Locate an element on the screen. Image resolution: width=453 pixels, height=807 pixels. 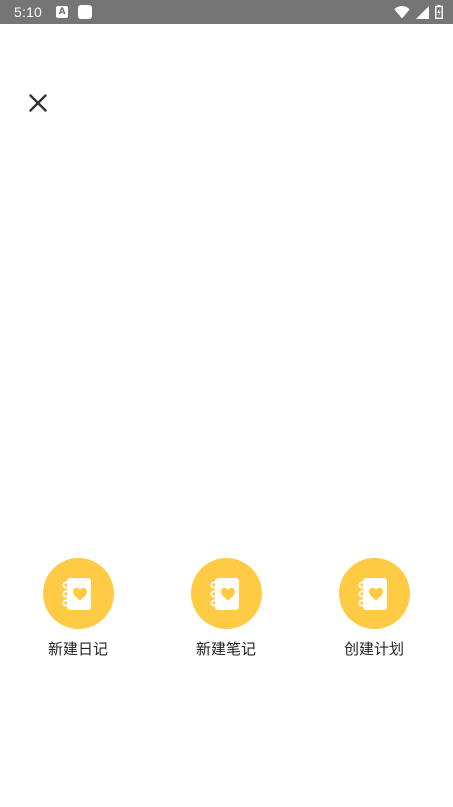
status-right is located at coordinates (418, 12).